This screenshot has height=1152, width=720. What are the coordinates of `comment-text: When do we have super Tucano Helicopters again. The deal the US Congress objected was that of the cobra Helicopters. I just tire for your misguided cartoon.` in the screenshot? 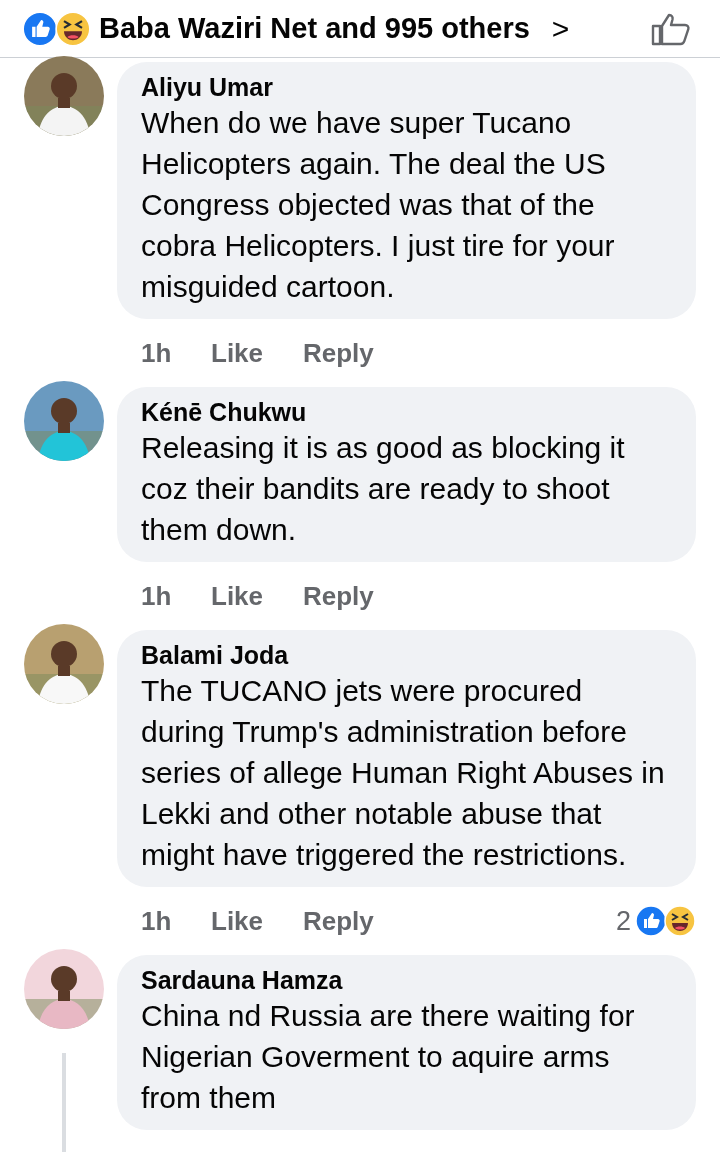 It's located at (378, 205).